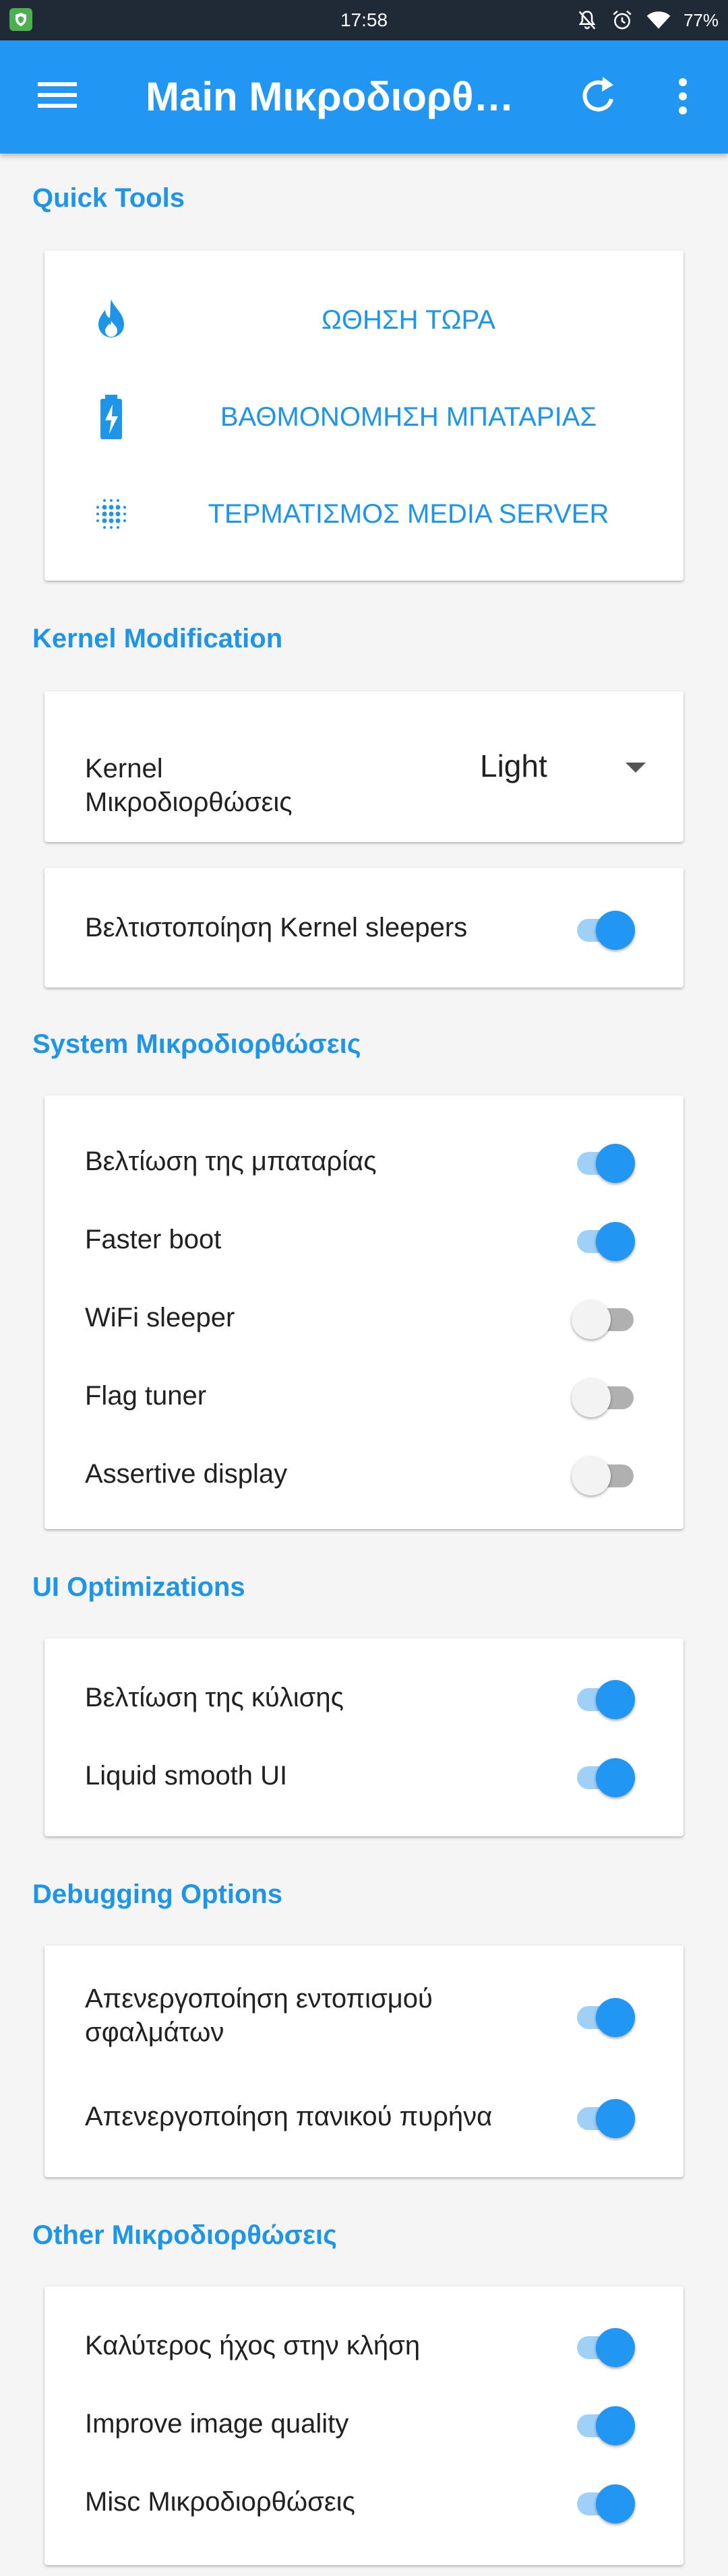 This screenshot has height=2576, width=728. Describe the element at coordinates (111, 417) in the screenshot. I see `battery-charging-icon` at that location.